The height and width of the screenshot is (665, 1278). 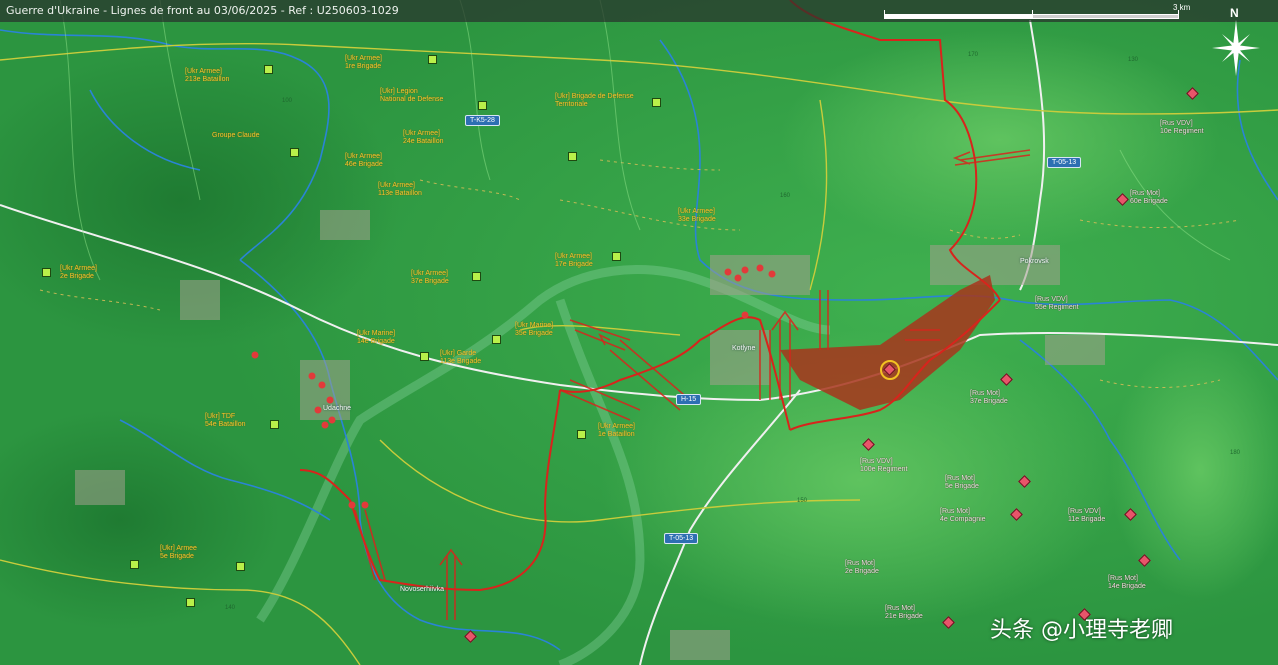 What do you see at coordinates (802, 501) in the screenshot?
I see `contour-label: 150` at bounding box center [802, 501].